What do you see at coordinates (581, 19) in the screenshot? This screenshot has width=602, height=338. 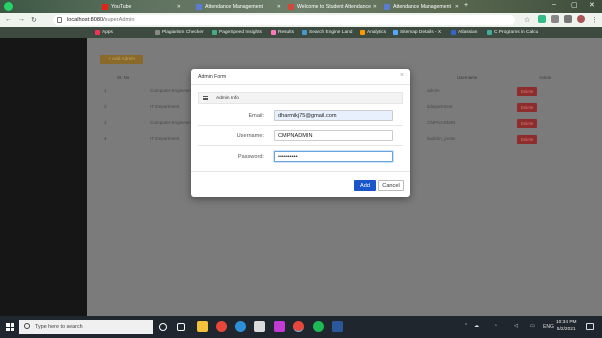 I see `avatar` at bounding box center [581, 19].